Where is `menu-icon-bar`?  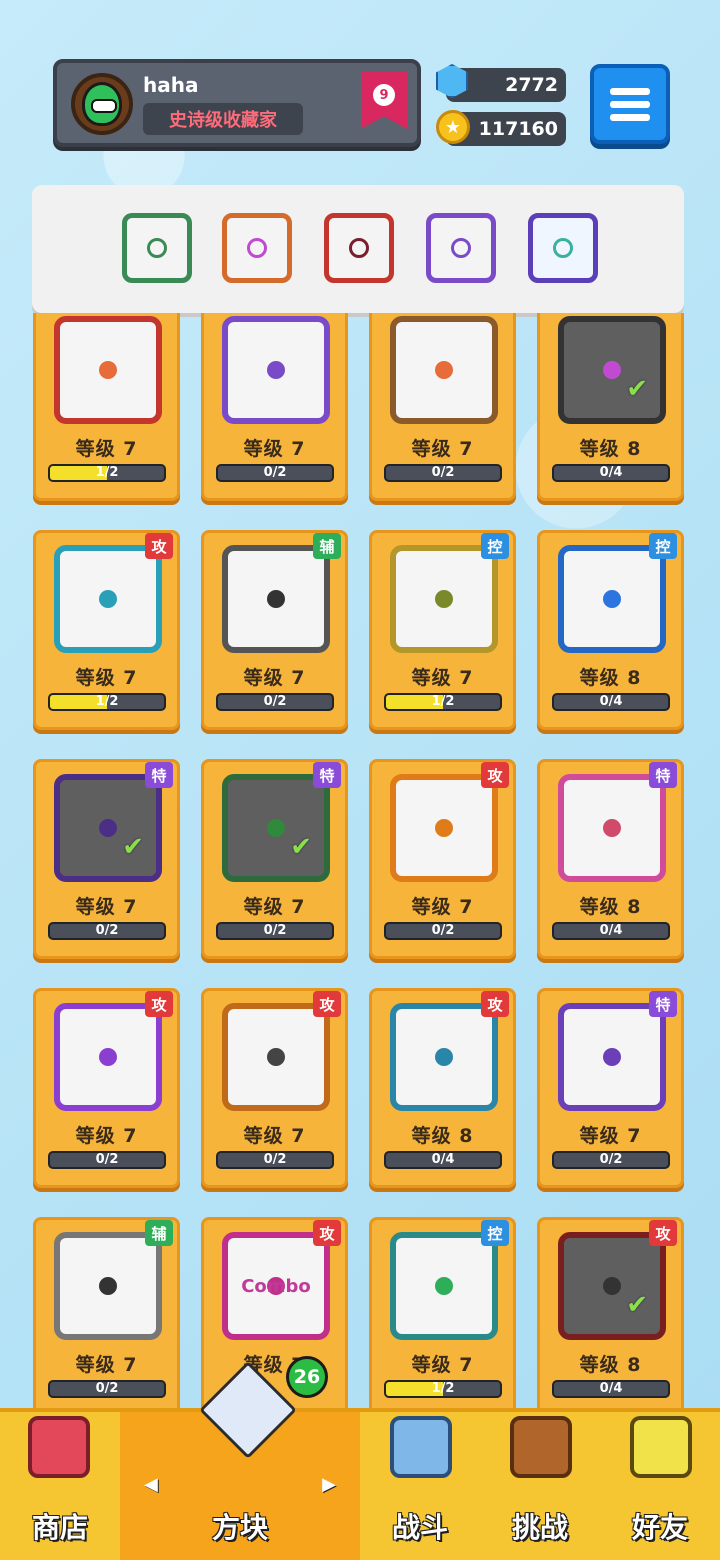
menu-icon-bar is located at coordinates (630, 91).